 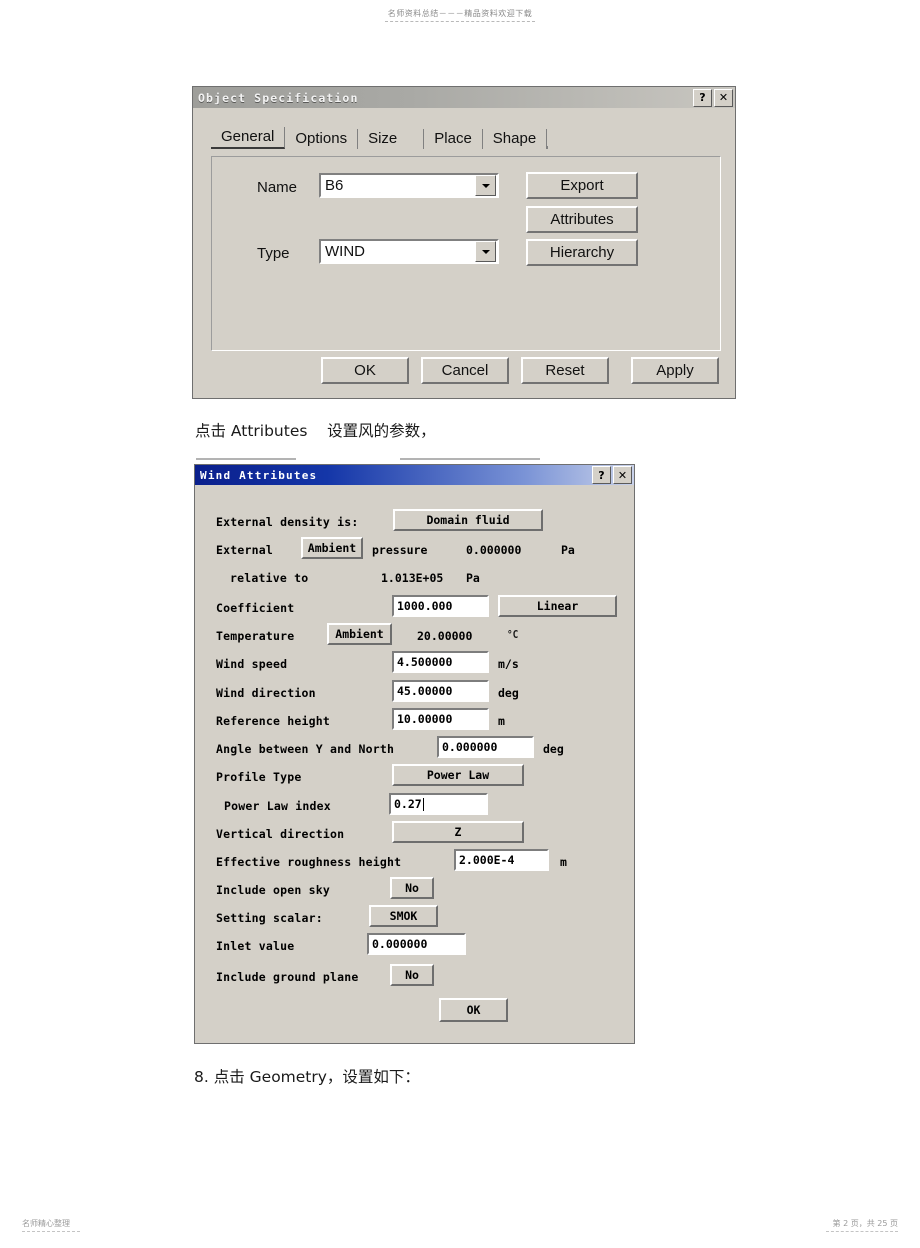 What do you see at coordinates (465, 370) in the screenshot?
I see `cancel-button: Cancel` at bounding box center [465, 370].